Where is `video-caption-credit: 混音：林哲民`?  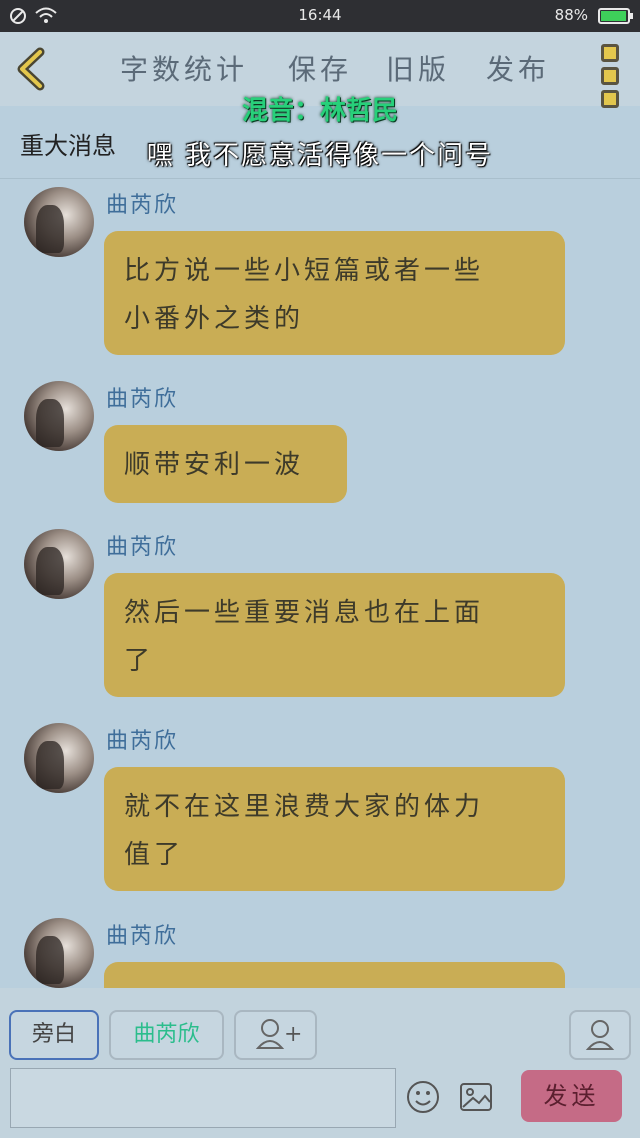 video-caption-credit: 混音：林哲民 is located at coordinates (319, 111).